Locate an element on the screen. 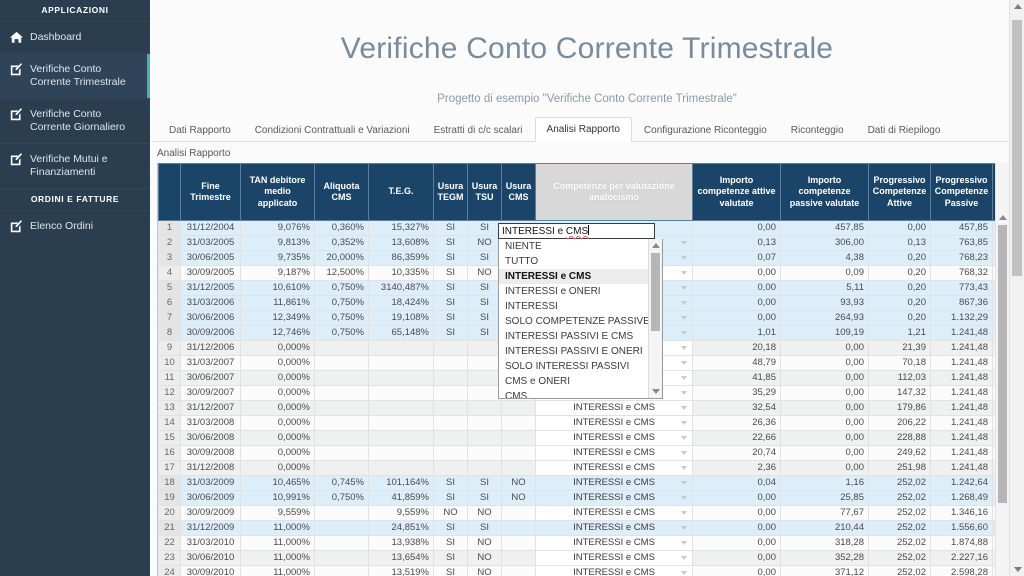 The height and width of the screenshot is (576, 1024). column-header-comp: Competenze per valutazione anatocismo is located at coordinates (614, 192).